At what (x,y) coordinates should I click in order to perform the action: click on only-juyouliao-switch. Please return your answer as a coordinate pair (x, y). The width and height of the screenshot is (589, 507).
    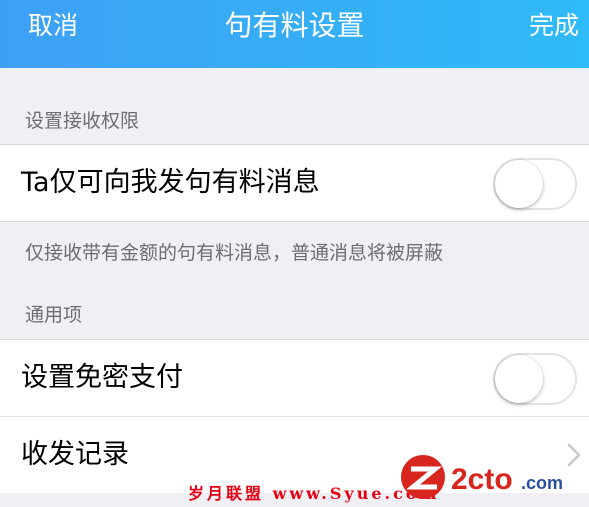
    Looking at the image, I should click on (535, 184).